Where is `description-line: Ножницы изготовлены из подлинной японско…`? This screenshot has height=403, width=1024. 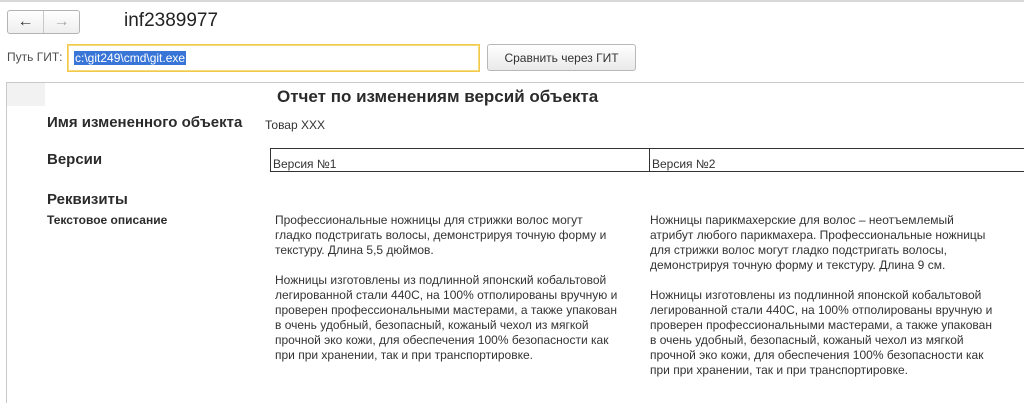
description-line: Ножницы изготовлены из подлинной японско… is located at coordinates (816, 295).